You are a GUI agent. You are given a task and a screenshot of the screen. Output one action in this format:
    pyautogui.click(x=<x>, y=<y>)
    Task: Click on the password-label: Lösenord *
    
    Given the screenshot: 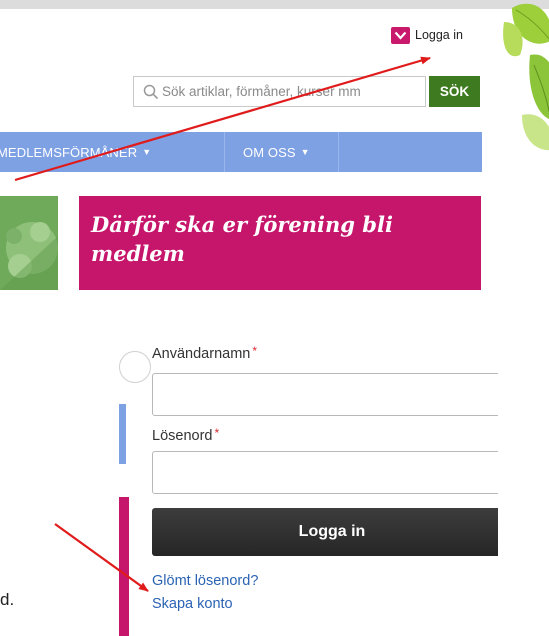 What is the action you would take?
    pyautogui.click(x=186, y=435)
    